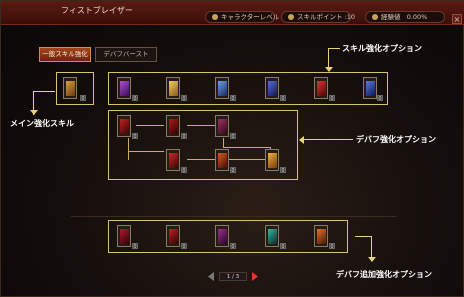  I want to click on skill-point-icon, so click(291, 17).